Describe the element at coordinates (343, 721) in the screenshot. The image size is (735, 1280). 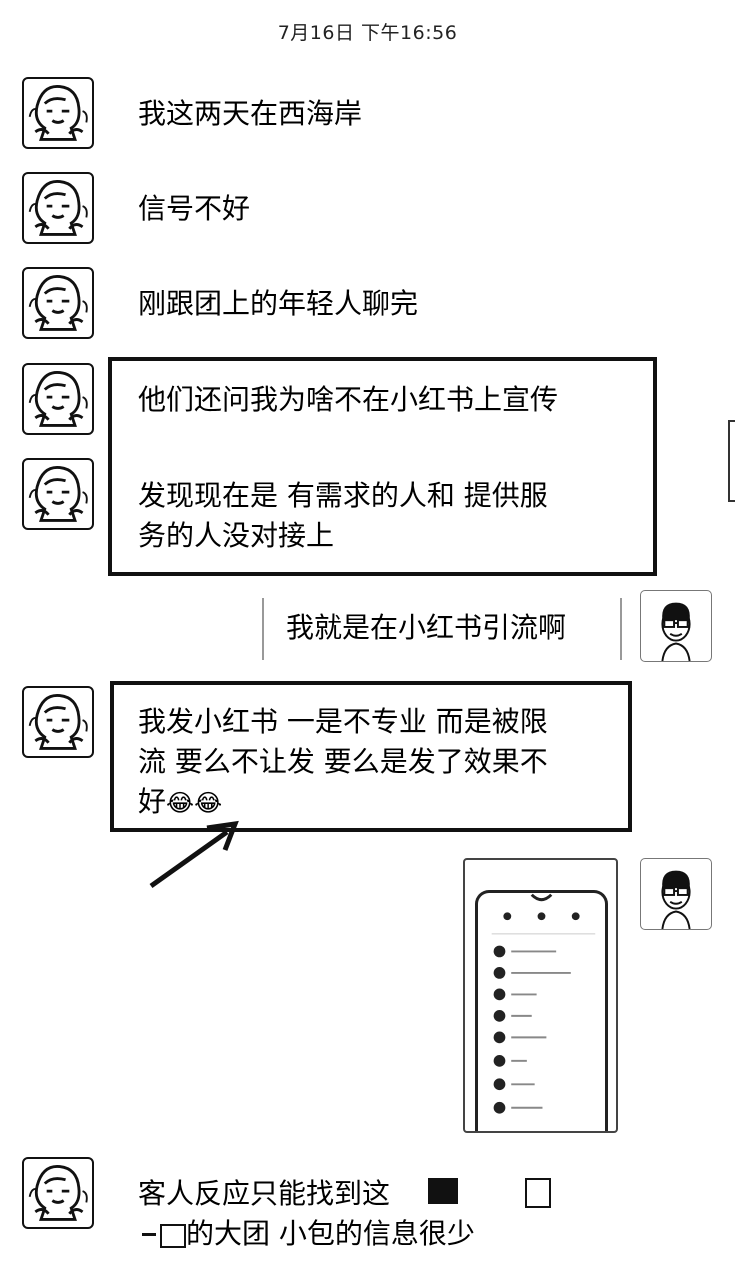
I see `chat-message-line: 我发小红书 一是不专业 而是被限` at that location.